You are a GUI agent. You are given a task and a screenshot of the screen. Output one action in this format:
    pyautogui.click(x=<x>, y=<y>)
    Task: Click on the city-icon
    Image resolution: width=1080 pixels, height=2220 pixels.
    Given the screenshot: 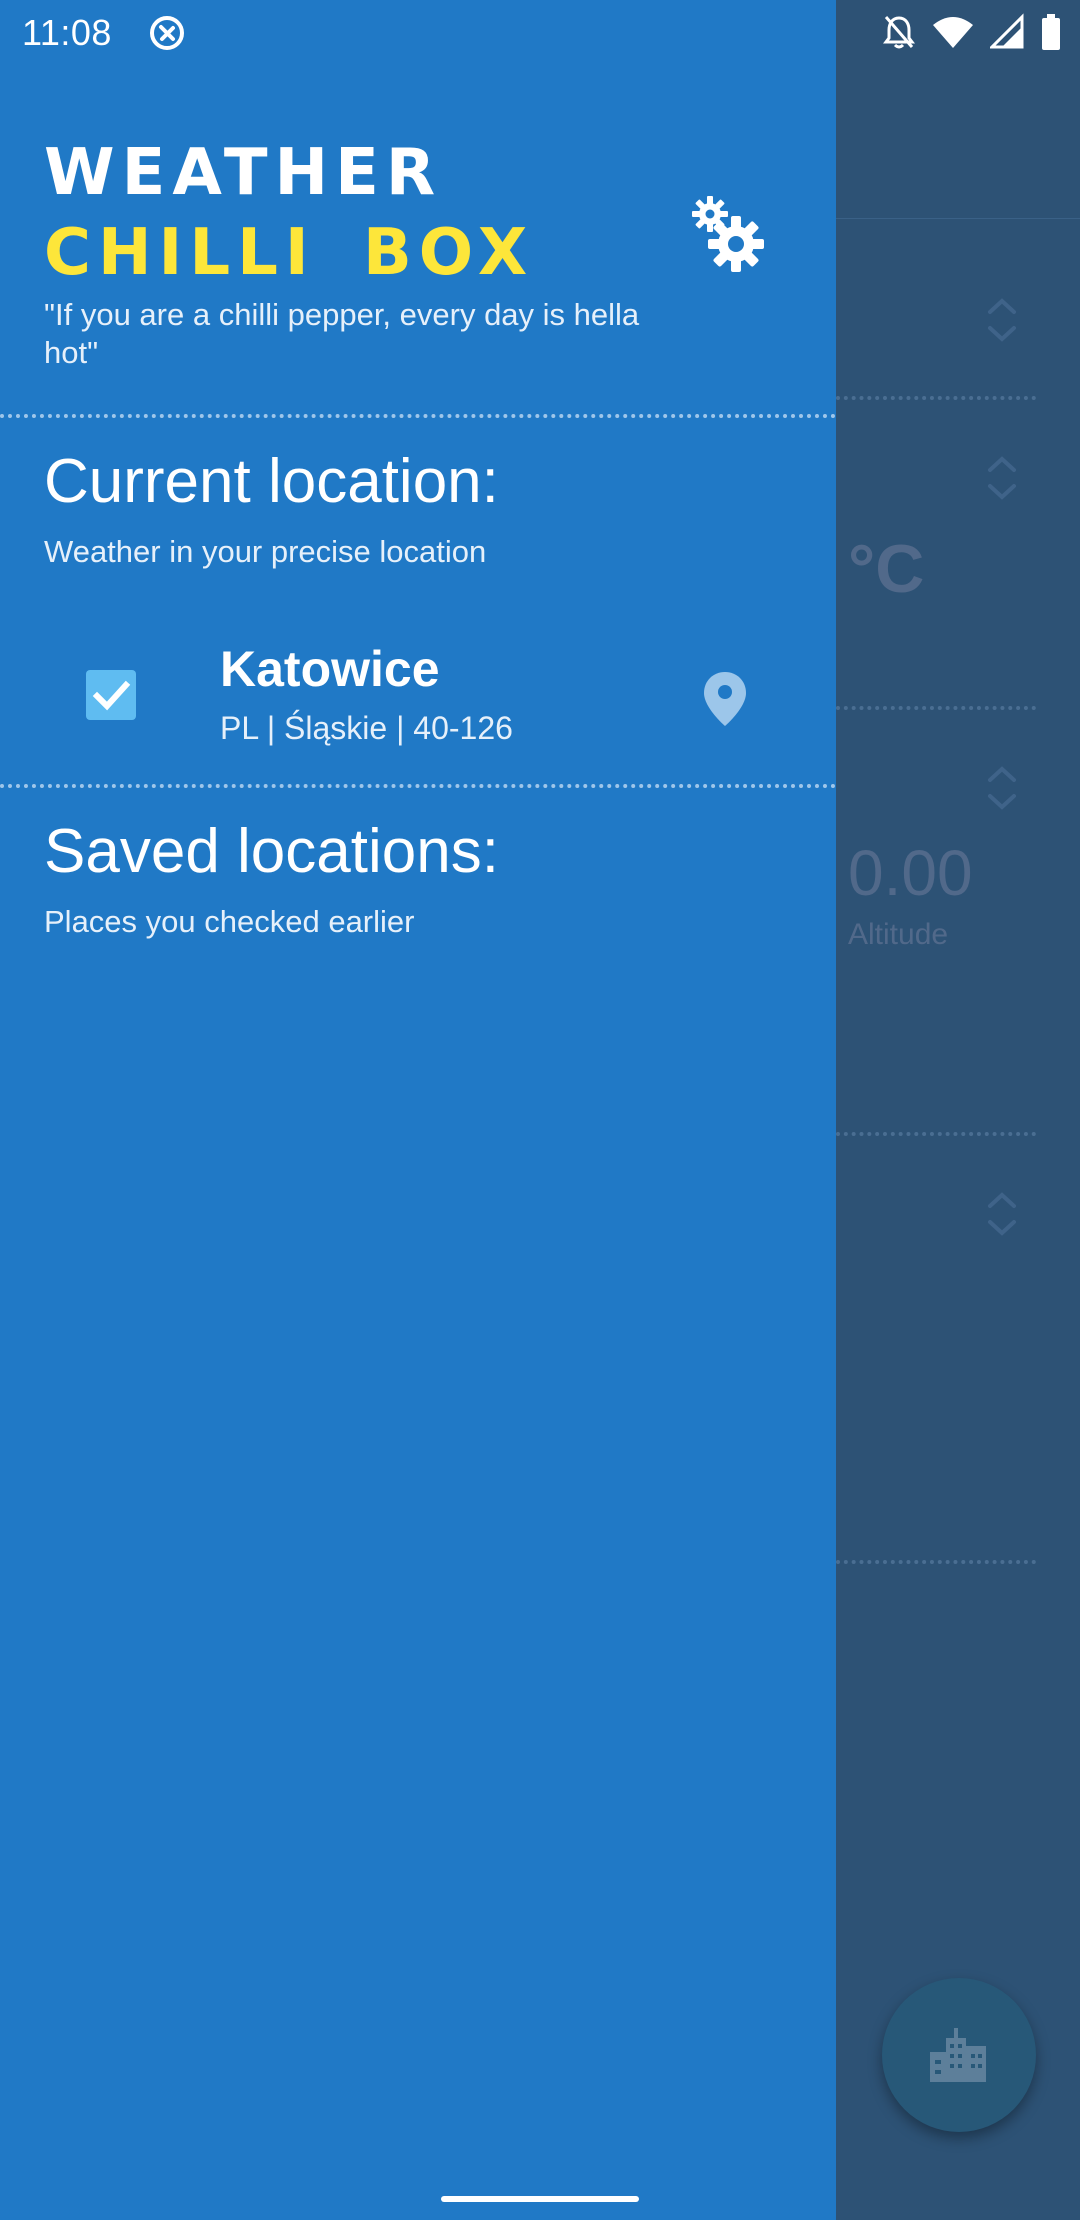 What is the action you would take?
    pyautogui.click(x=958, y=2055)
    